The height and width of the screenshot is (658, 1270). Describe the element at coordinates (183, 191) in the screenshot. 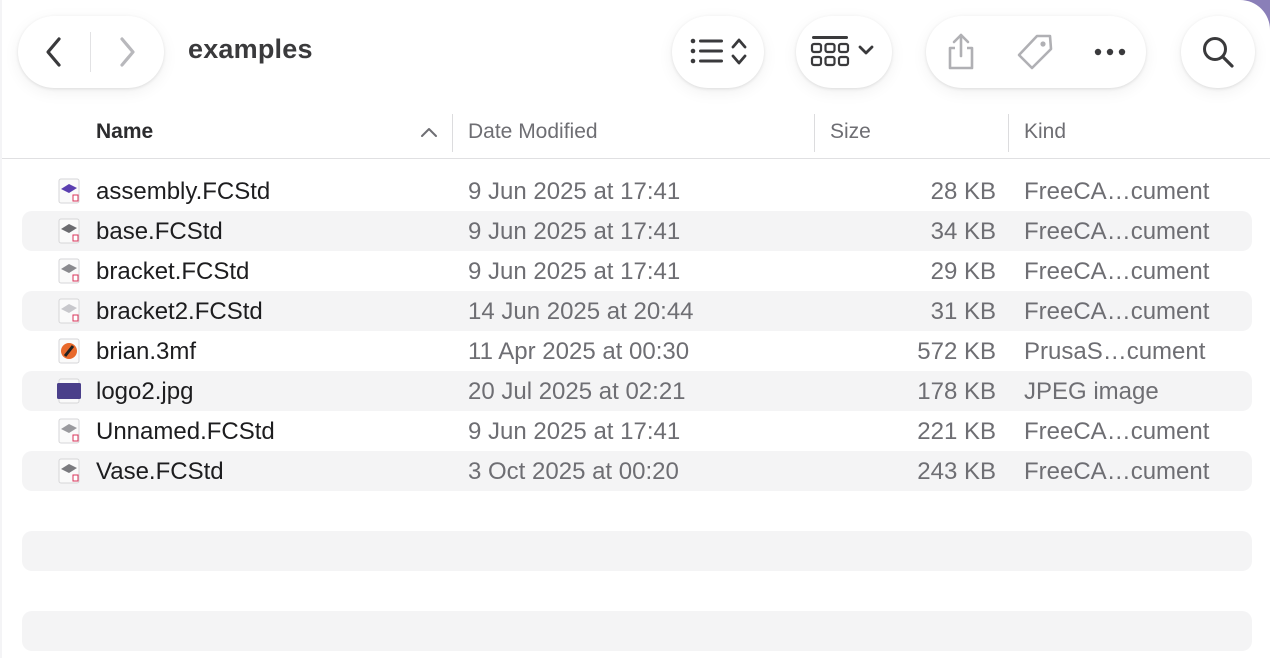

I see `file-name: assembly.FCStd` at that location.